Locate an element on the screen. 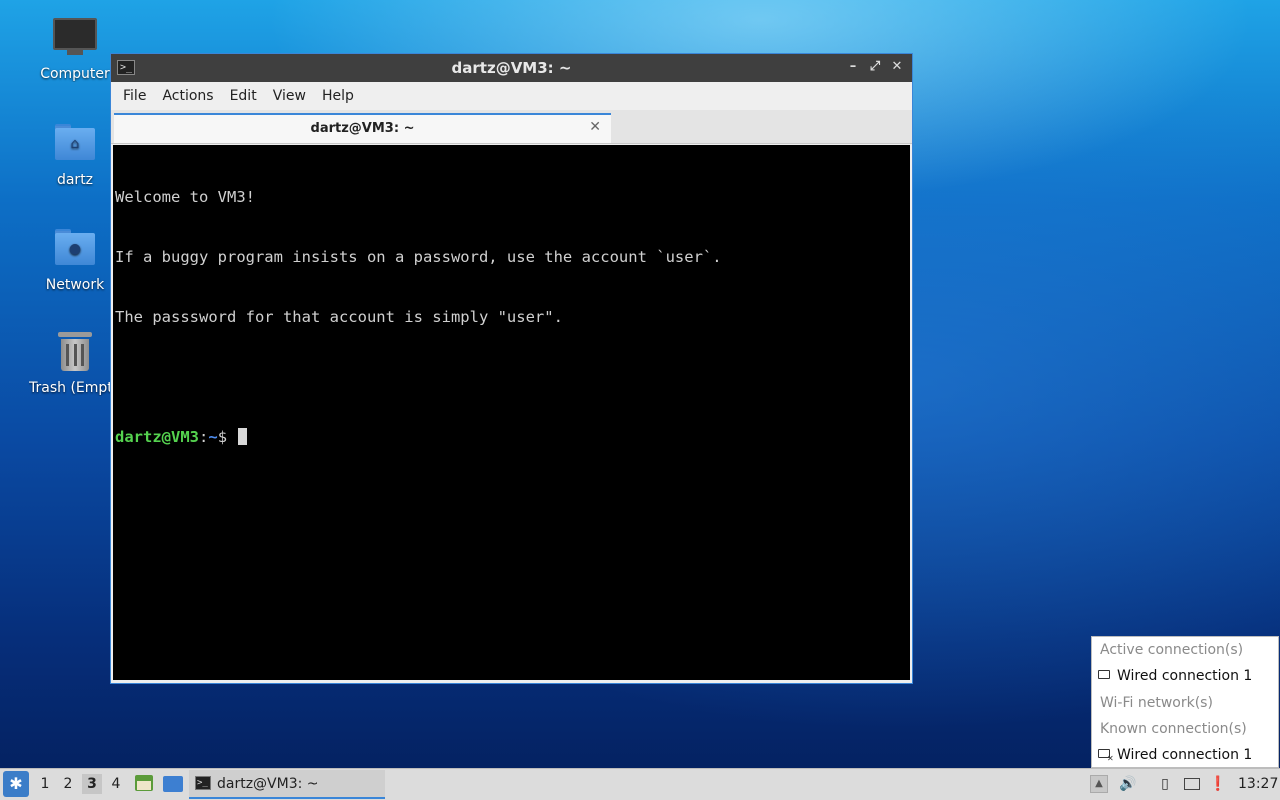 Image resolution: width=1280 pixels, height=800 pixels. tab-terminal: dartz@VM3: ~ ✕ is located at coordinates (362, 128).